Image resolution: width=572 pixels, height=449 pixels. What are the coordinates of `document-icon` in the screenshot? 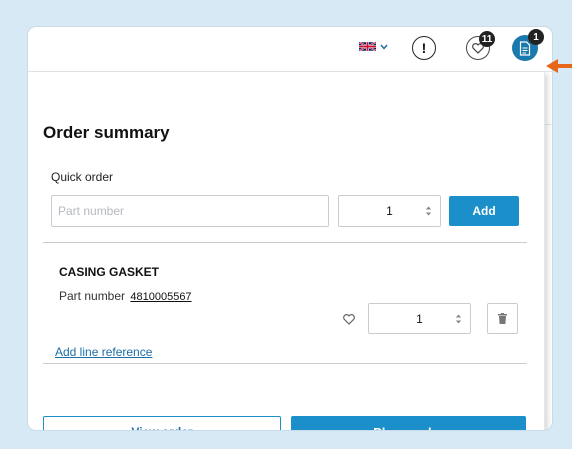 It's located at (525, 48).